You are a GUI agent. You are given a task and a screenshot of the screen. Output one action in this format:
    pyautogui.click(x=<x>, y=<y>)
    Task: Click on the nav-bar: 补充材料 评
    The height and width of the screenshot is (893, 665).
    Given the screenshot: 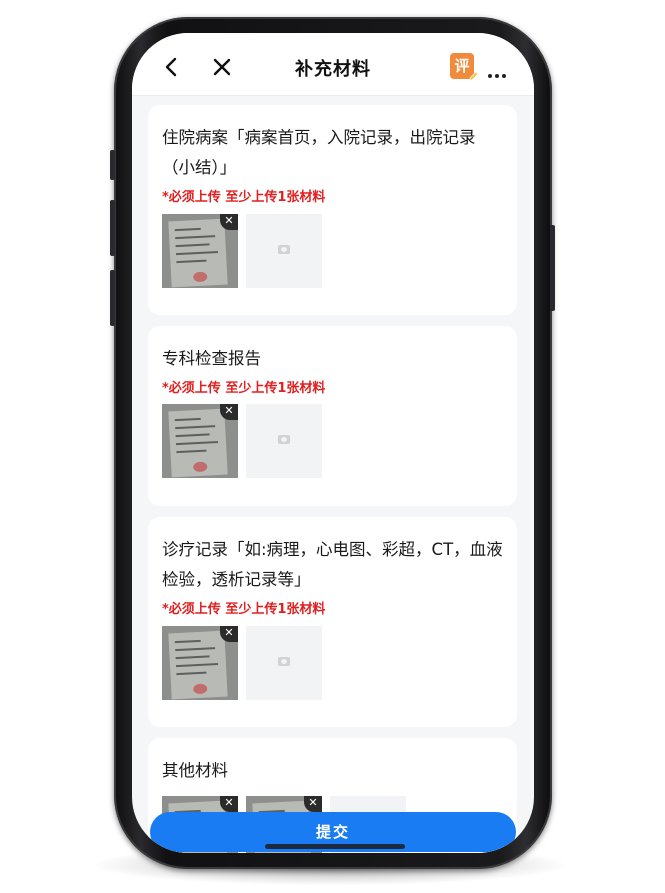 What is the action you would take?
    pyautogui.click(x=333, y=64)
    